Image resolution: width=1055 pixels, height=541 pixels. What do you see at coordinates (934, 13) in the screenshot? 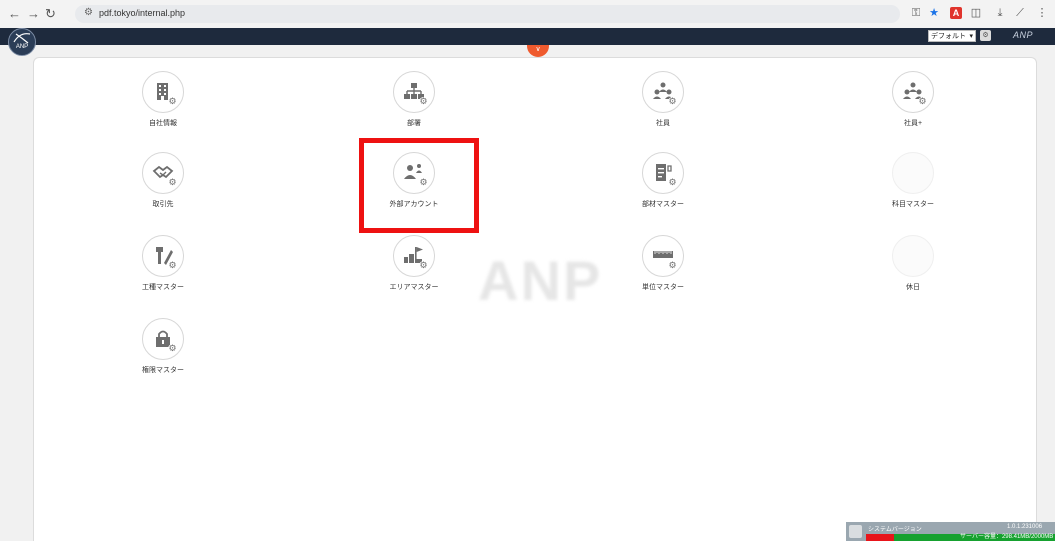
I see `bookmark-star-icon: ★` at bounding box center [934, 13].